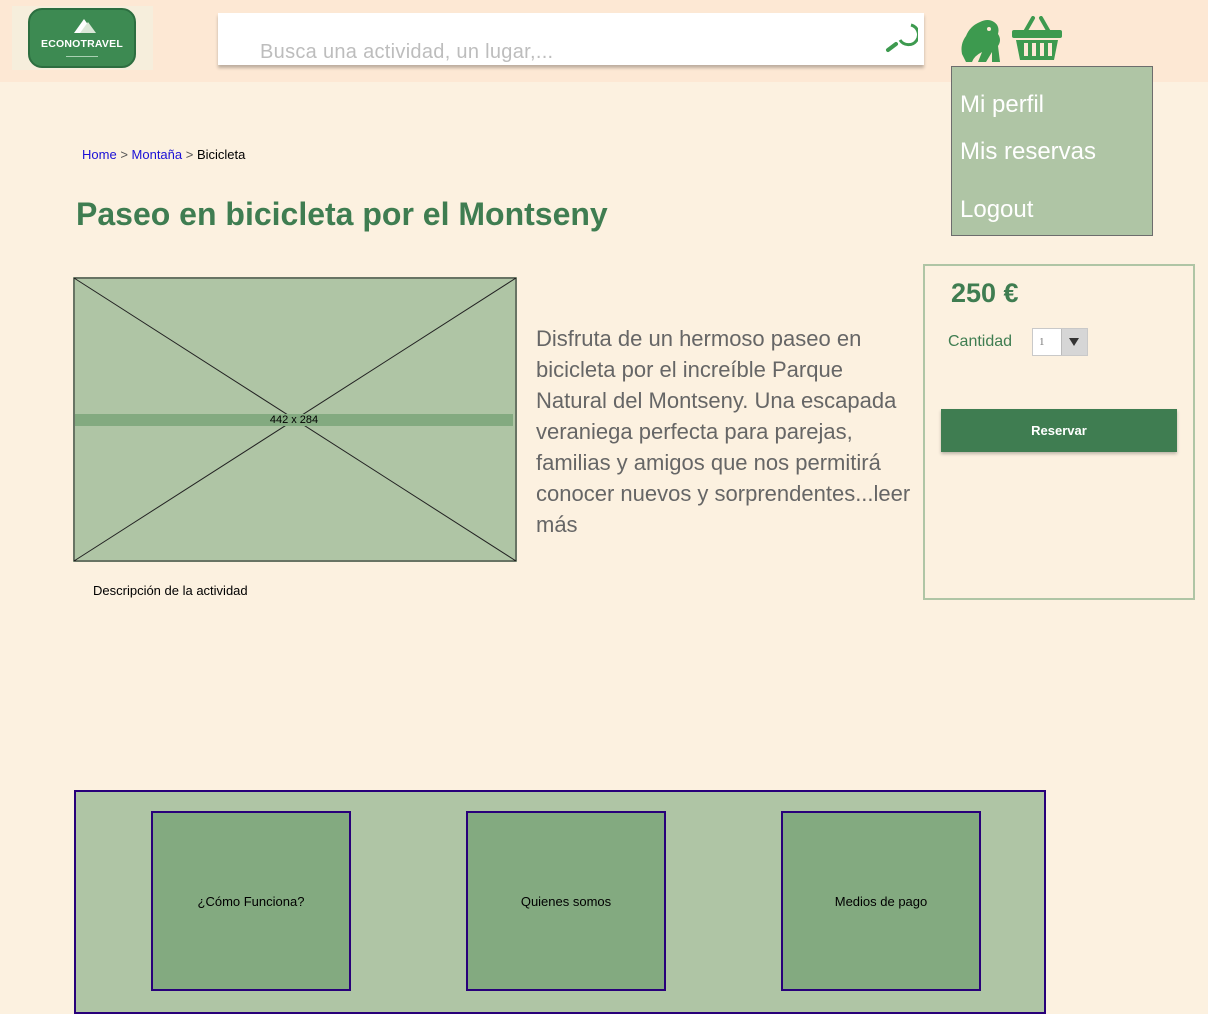 The height and width of the screenshot is (1014, 1208). What do you see at coordinates (342, 214) in the screenshot?
I see `page-title: Paseo en bicicleta por el Montseny` at bounding box center [342, 214].